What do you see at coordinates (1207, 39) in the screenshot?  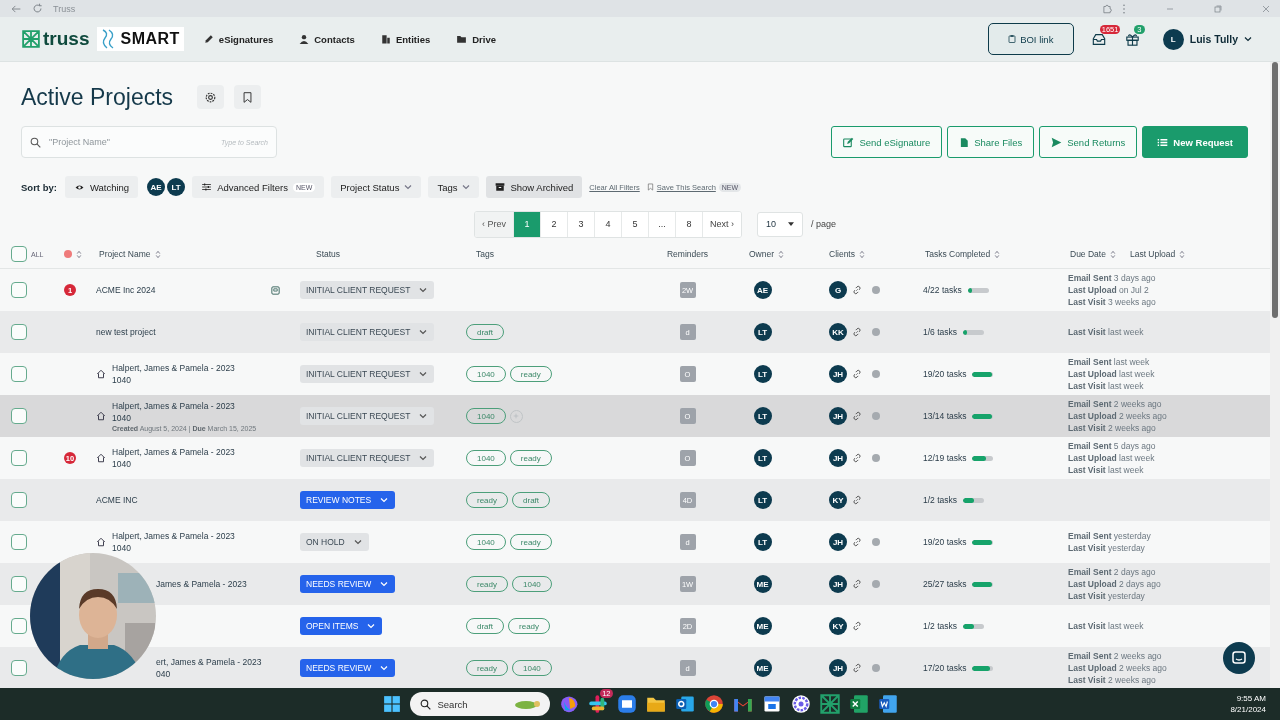 I see `user-menu: L Luis Tully` at bounding box center [1207, 39].